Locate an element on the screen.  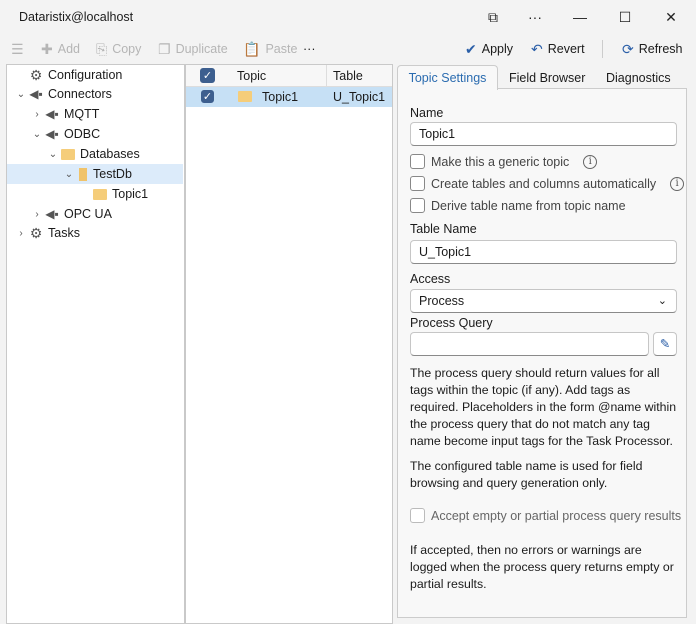
duplicate-button: ❐ Duplicate is located at coordinates (193, 49).